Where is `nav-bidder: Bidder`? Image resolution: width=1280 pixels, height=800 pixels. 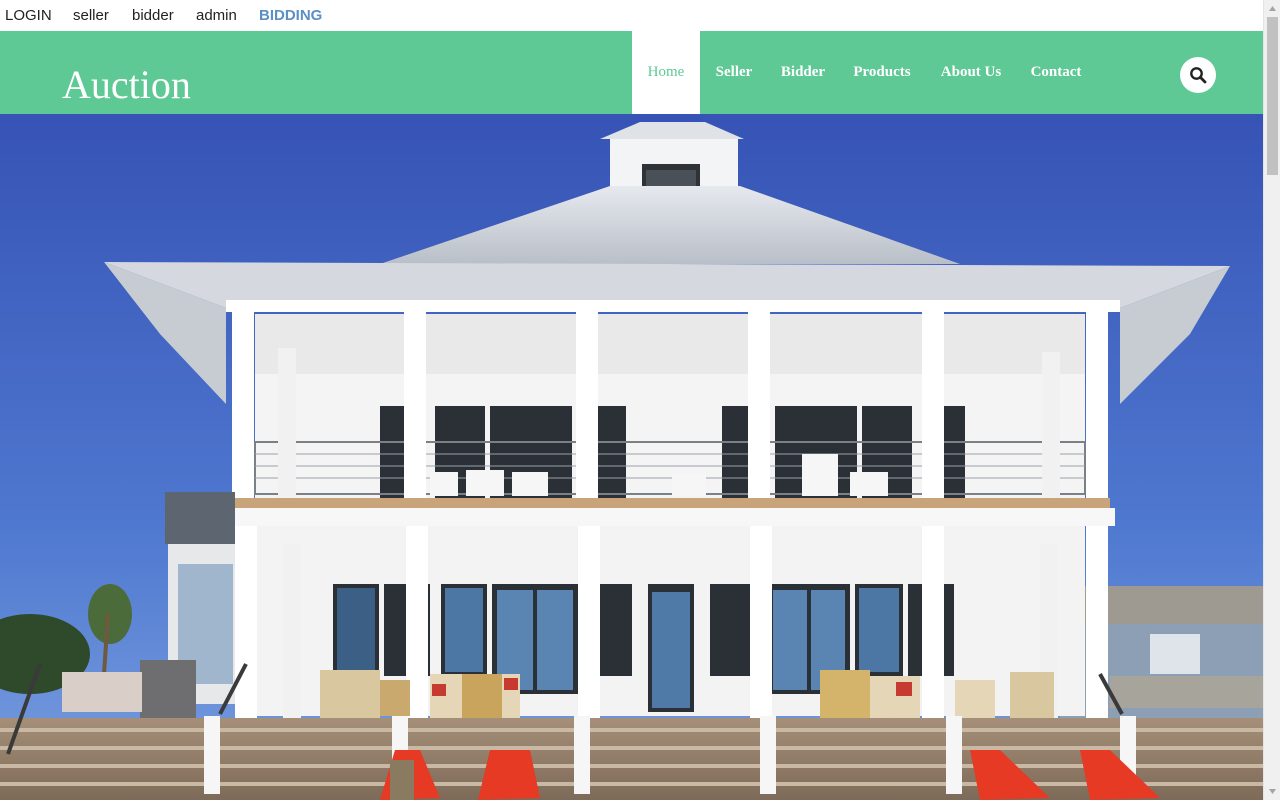 nav-bidder: Bidder is located at coordinates (803, 72).